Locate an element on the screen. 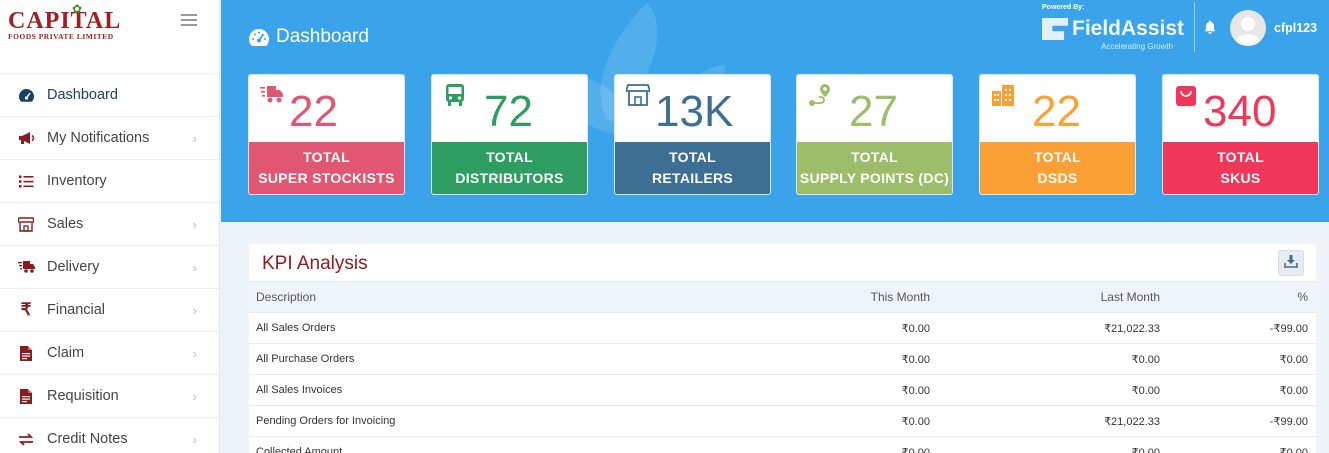 The height and width of the screenshot is (453, 1329). shop-icon is located at coordinates (638, 95).